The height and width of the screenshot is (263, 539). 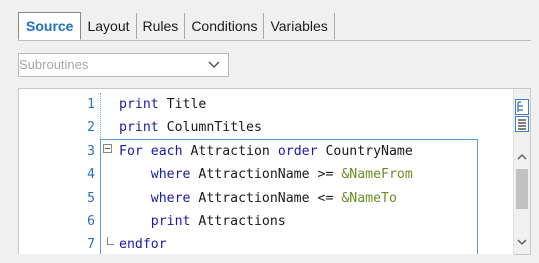 What do you see at coordinates (91, 128) in the screenshot?
I see `line-number: 2` at bounding box center [91, 128].